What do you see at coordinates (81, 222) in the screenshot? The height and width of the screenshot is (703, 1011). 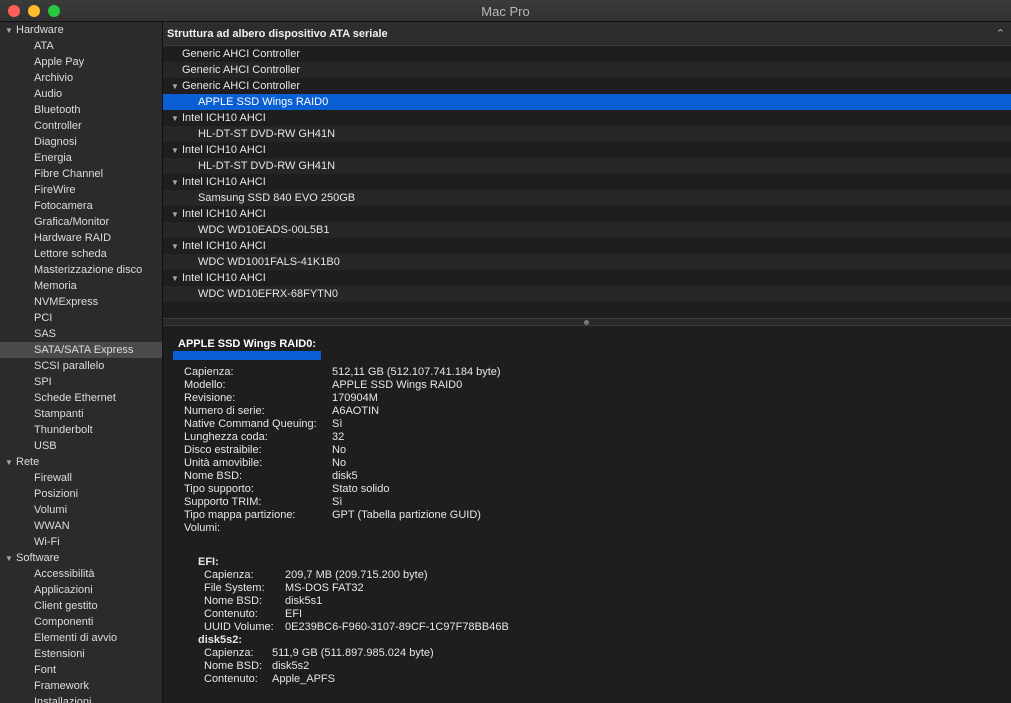 I see `sidebar-item-grafica-monitor: Grafica/Monitor` at bounding box center [81, 222].